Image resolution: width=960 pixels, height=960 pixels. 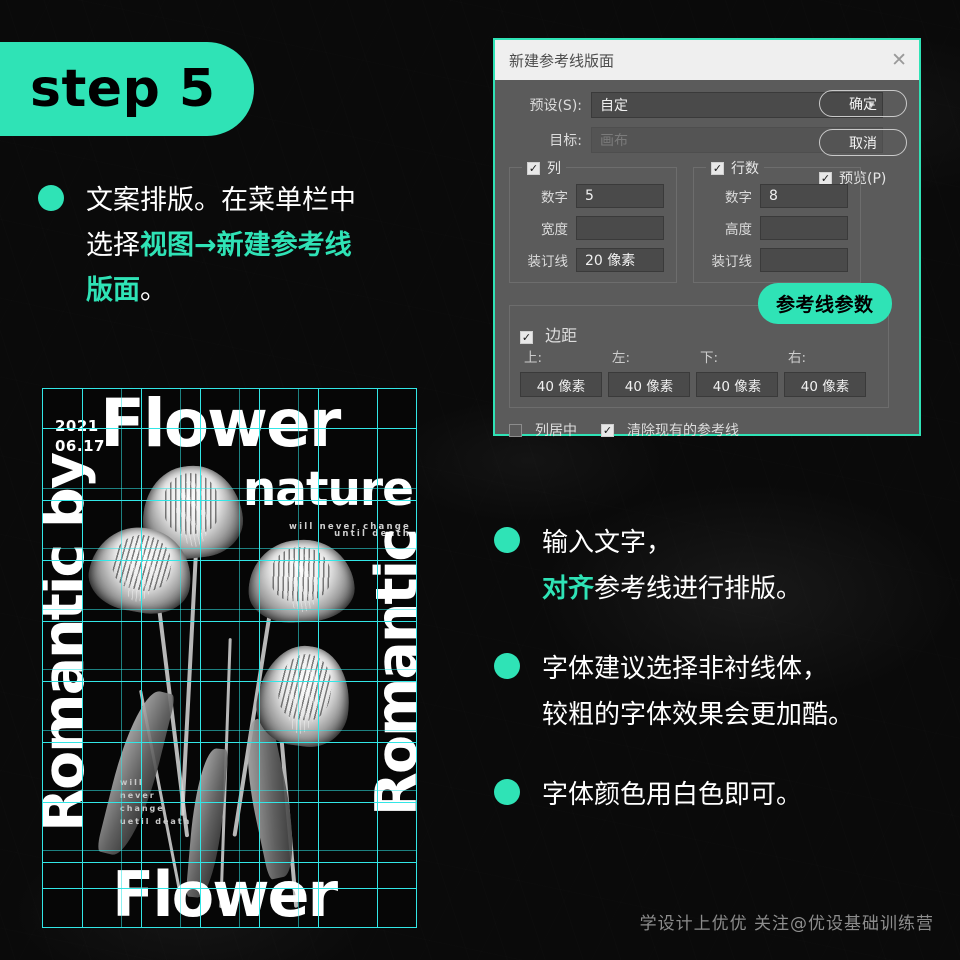 What do you see at coordinates (80, 436) in the screenshot?
I see `poster-date: 2021 06.17` at bounding box center [80, 436].